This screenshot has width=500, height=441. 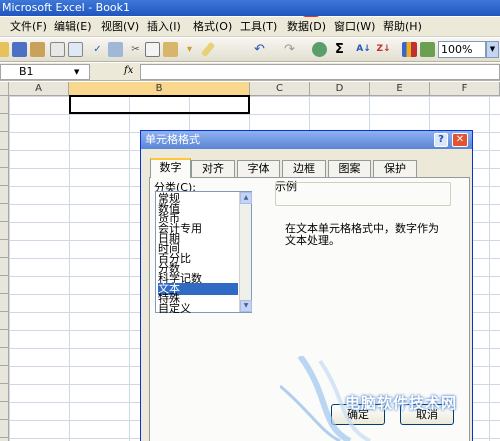 I want to click on format-description: 在文本单元格格式中，数字作为文本处理。, so click(x=362, y=234).